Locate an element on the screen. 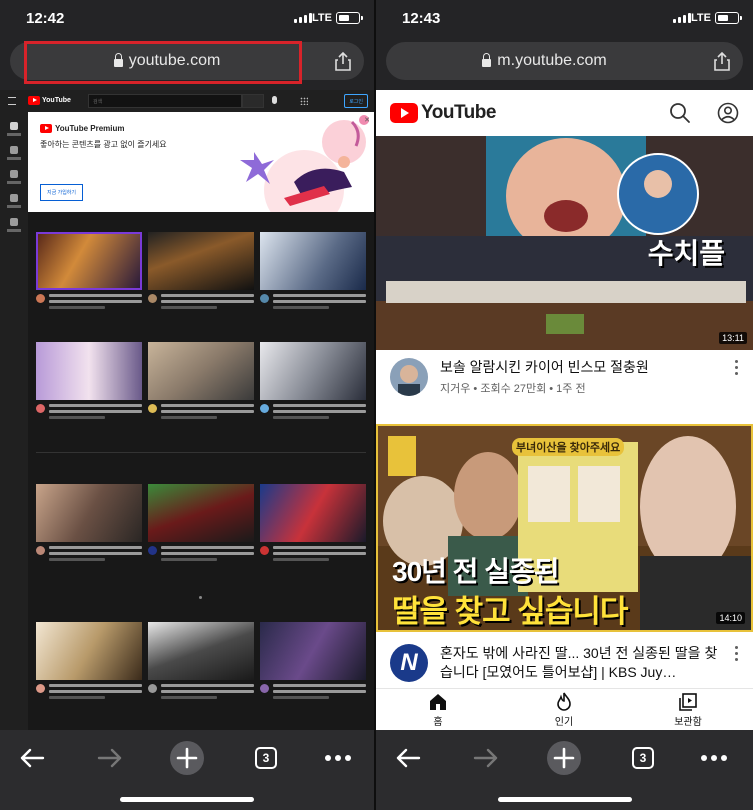 Image resolution: width=753 pixels, height=810 pixels. thumbnail-panel-label: 부녀이산을 찾아주세요 is located at coordinates (568, 447).